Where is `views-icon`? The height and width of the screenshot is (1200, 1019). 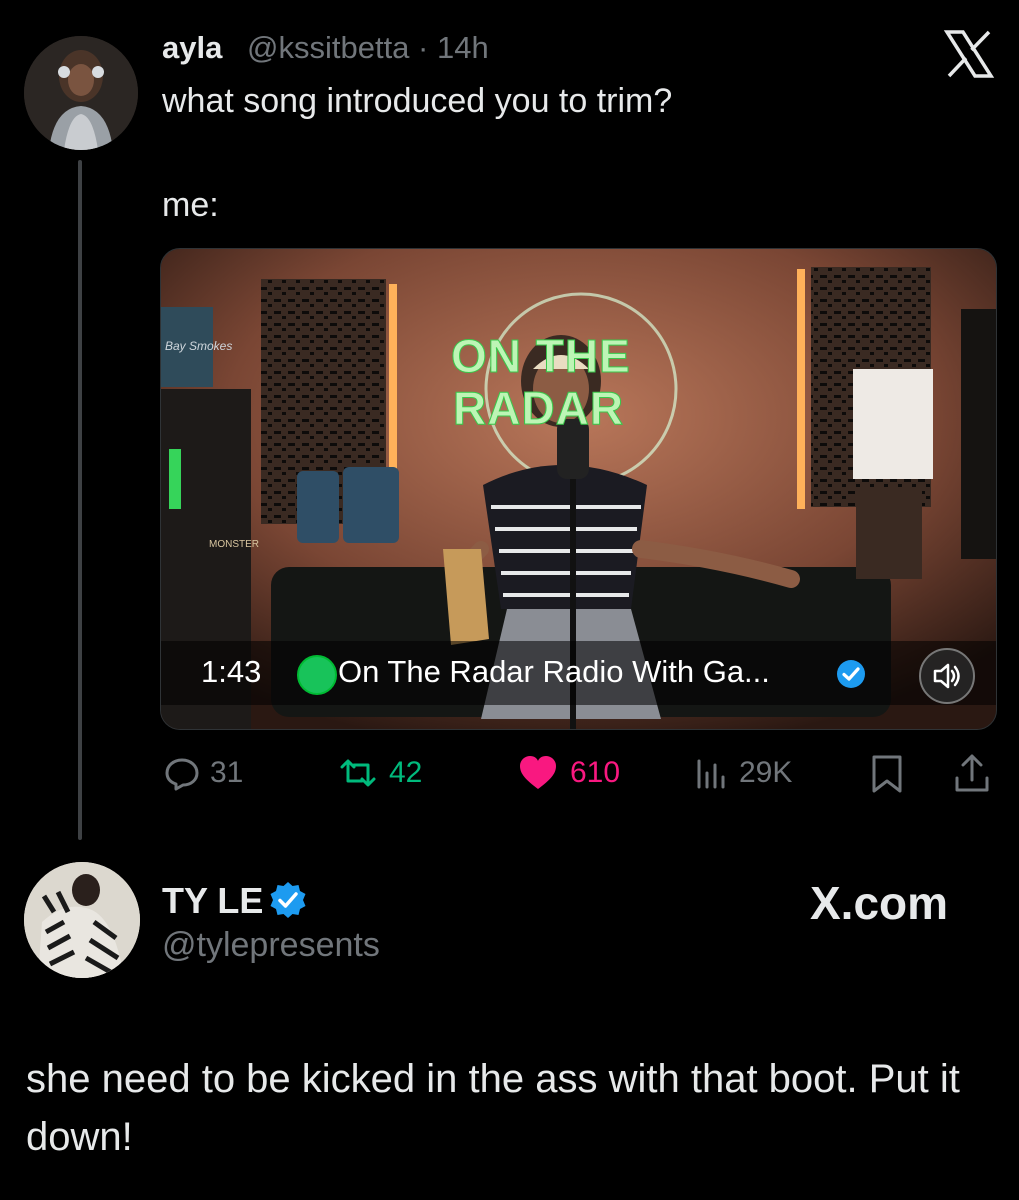
views-icon is located at coordinates (711, 774).